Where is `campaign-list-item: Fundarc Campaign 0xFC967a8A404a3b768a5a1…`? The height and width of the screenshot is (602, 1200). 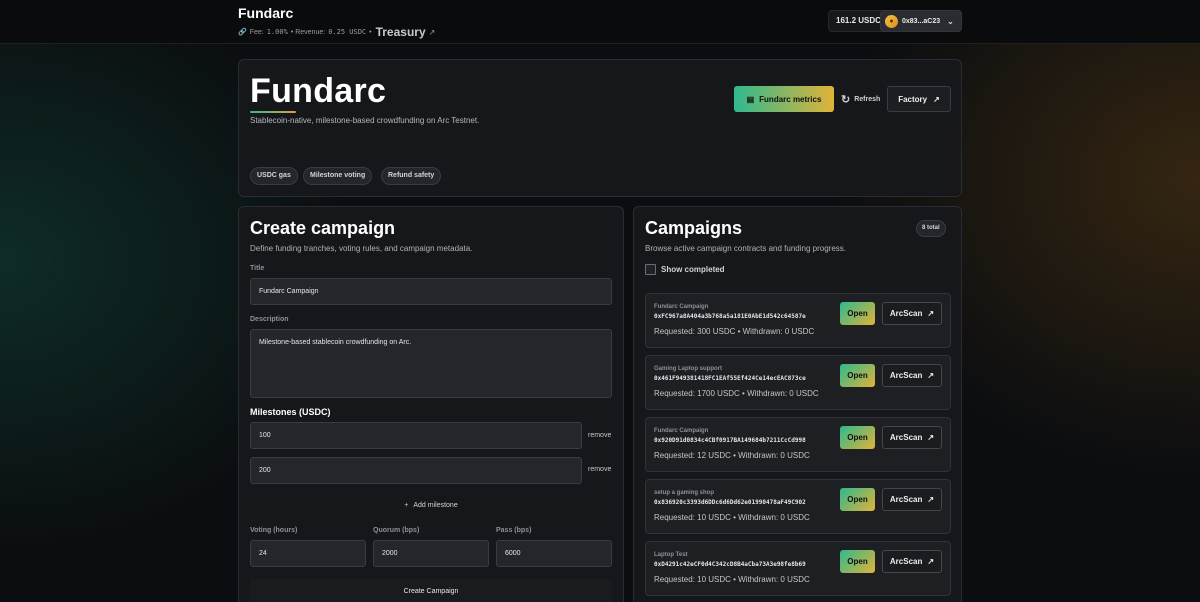 campaign-list-item: Fundarc Campaign 0xFC967a8A404a3b768a5a1… is located at coordinates (798, 320).